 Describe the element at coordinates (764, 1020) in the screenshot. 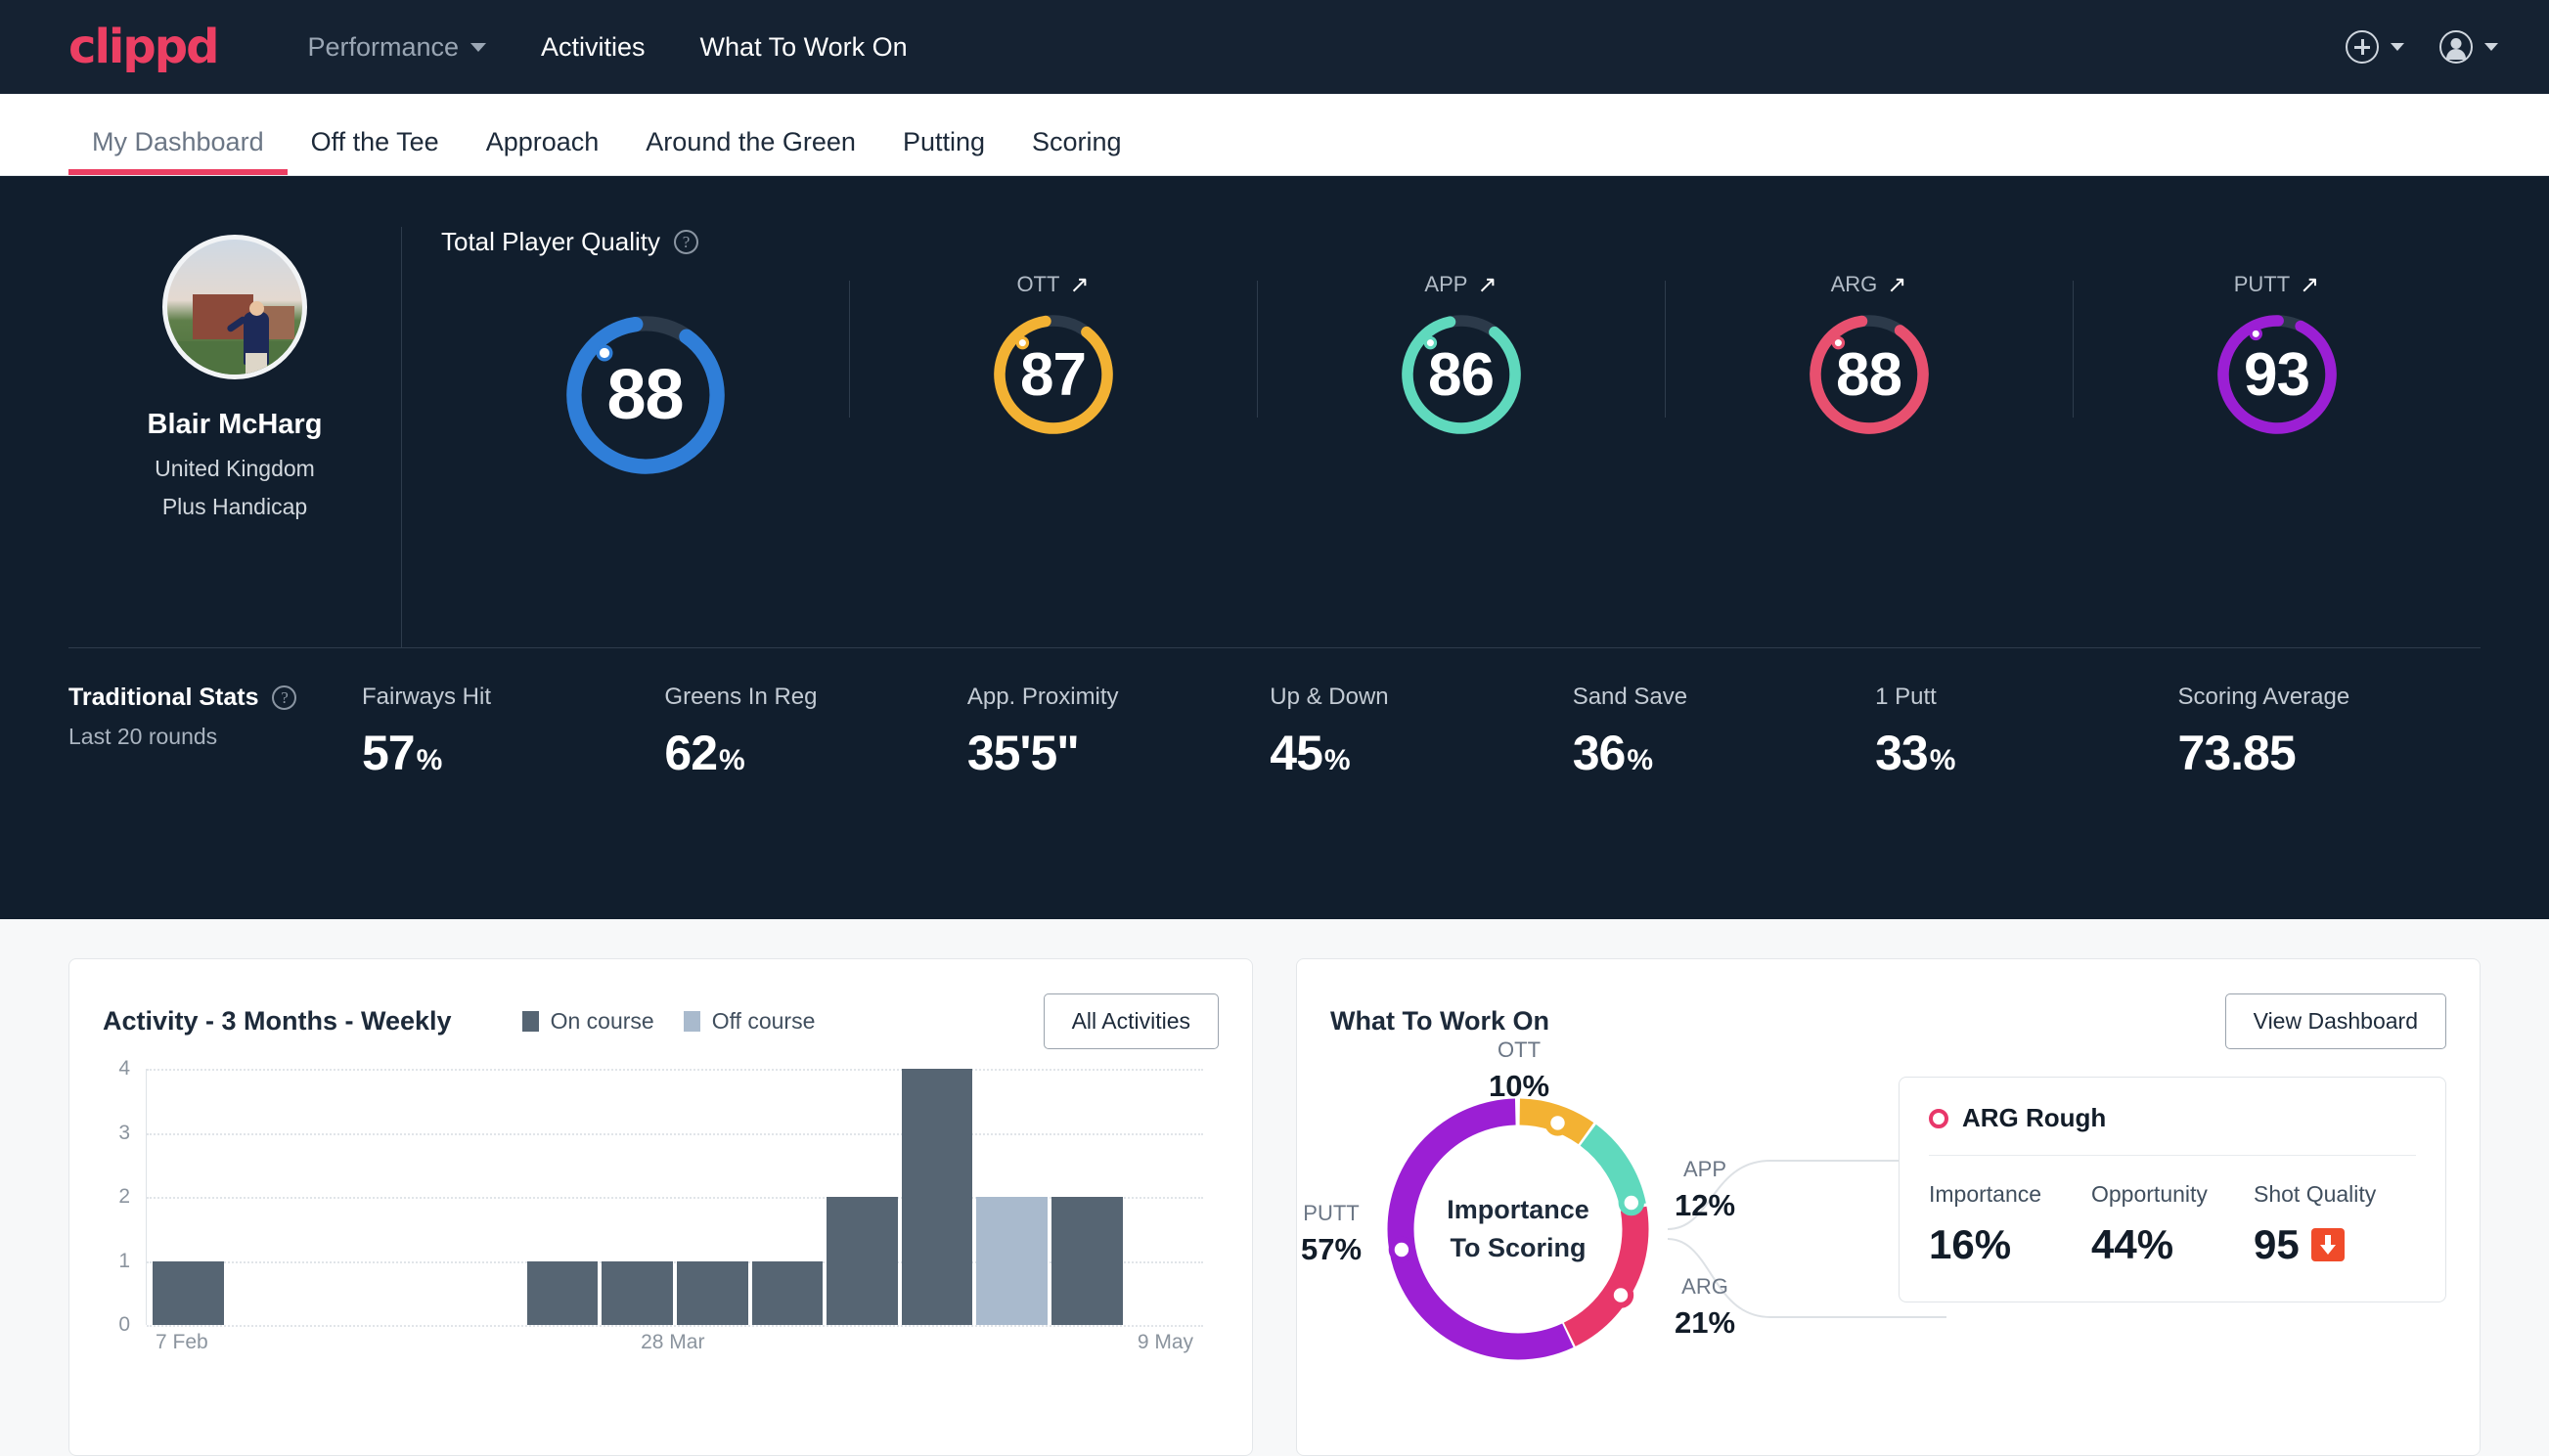

I see `legend-label-off-course: Off course` at that location.